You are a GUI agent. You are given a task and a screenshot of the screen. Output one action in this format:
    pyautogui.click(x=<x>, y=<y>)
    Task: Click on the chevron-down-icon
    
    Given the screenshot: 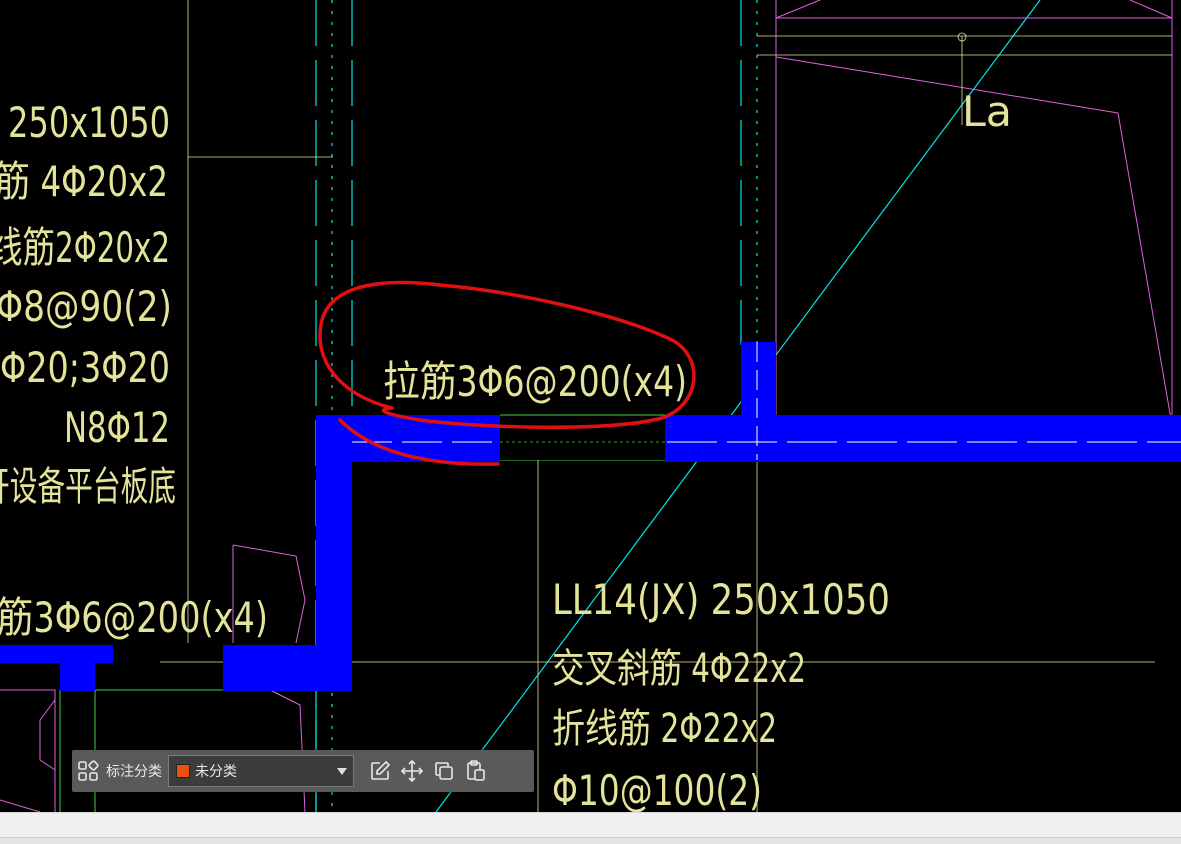 What is the action you would take?
    pyautogui.click(x=342, y=771)
    